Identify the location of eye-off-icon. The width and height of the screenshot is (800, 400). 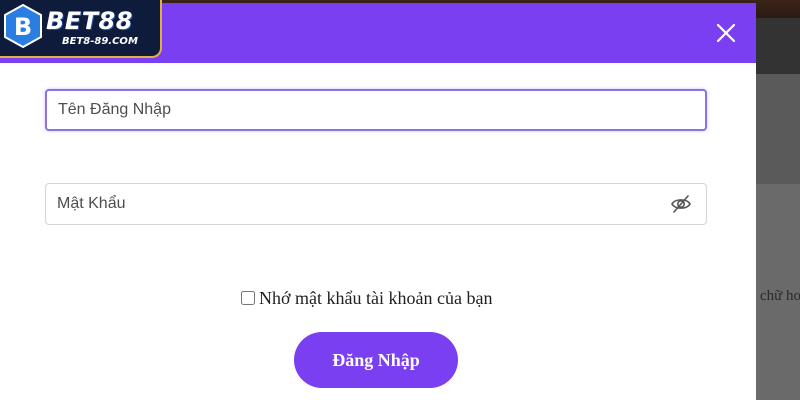
(681, 204).